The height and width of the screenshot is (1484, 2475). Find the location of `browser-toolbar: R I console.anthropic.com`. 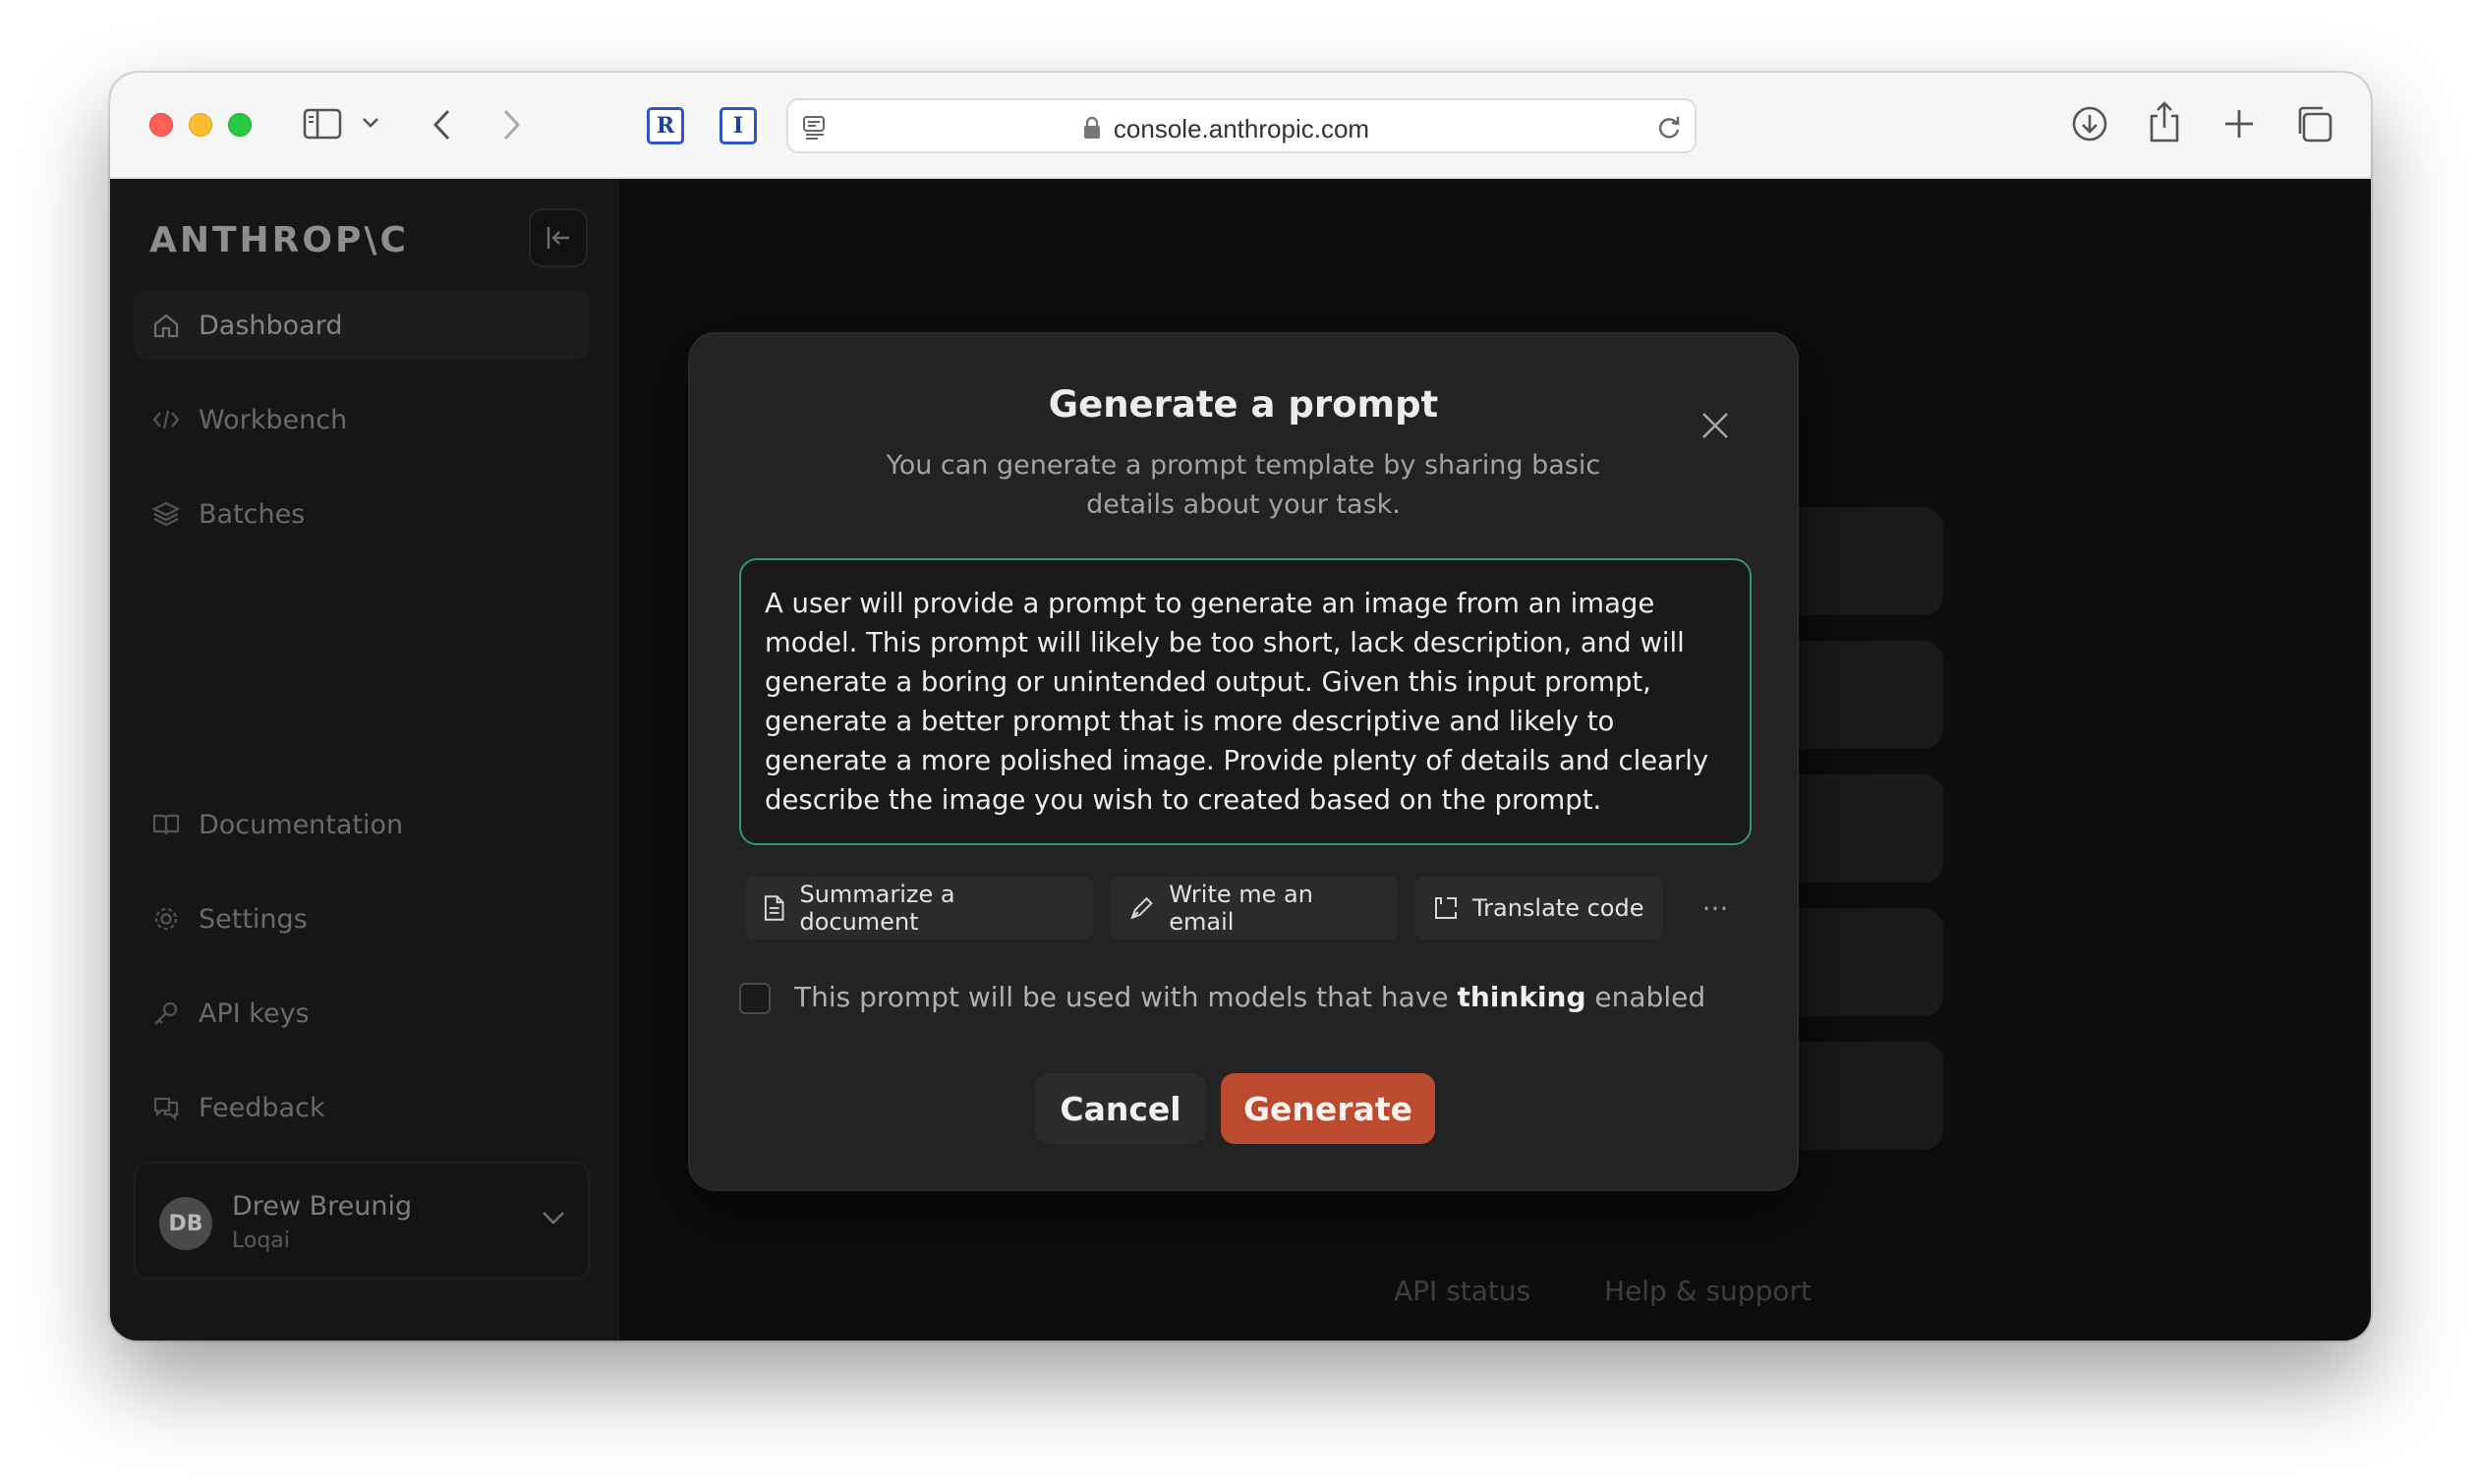

browser-toolbar: R I console.anthropic.com is located at coordinates (1240, 126).